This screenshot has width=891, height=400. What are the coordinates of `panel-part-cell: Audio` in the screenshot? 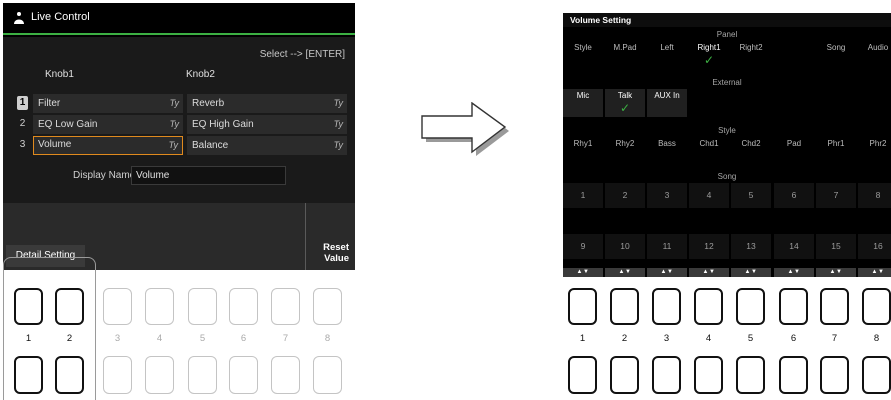 It's located at (874, 55).